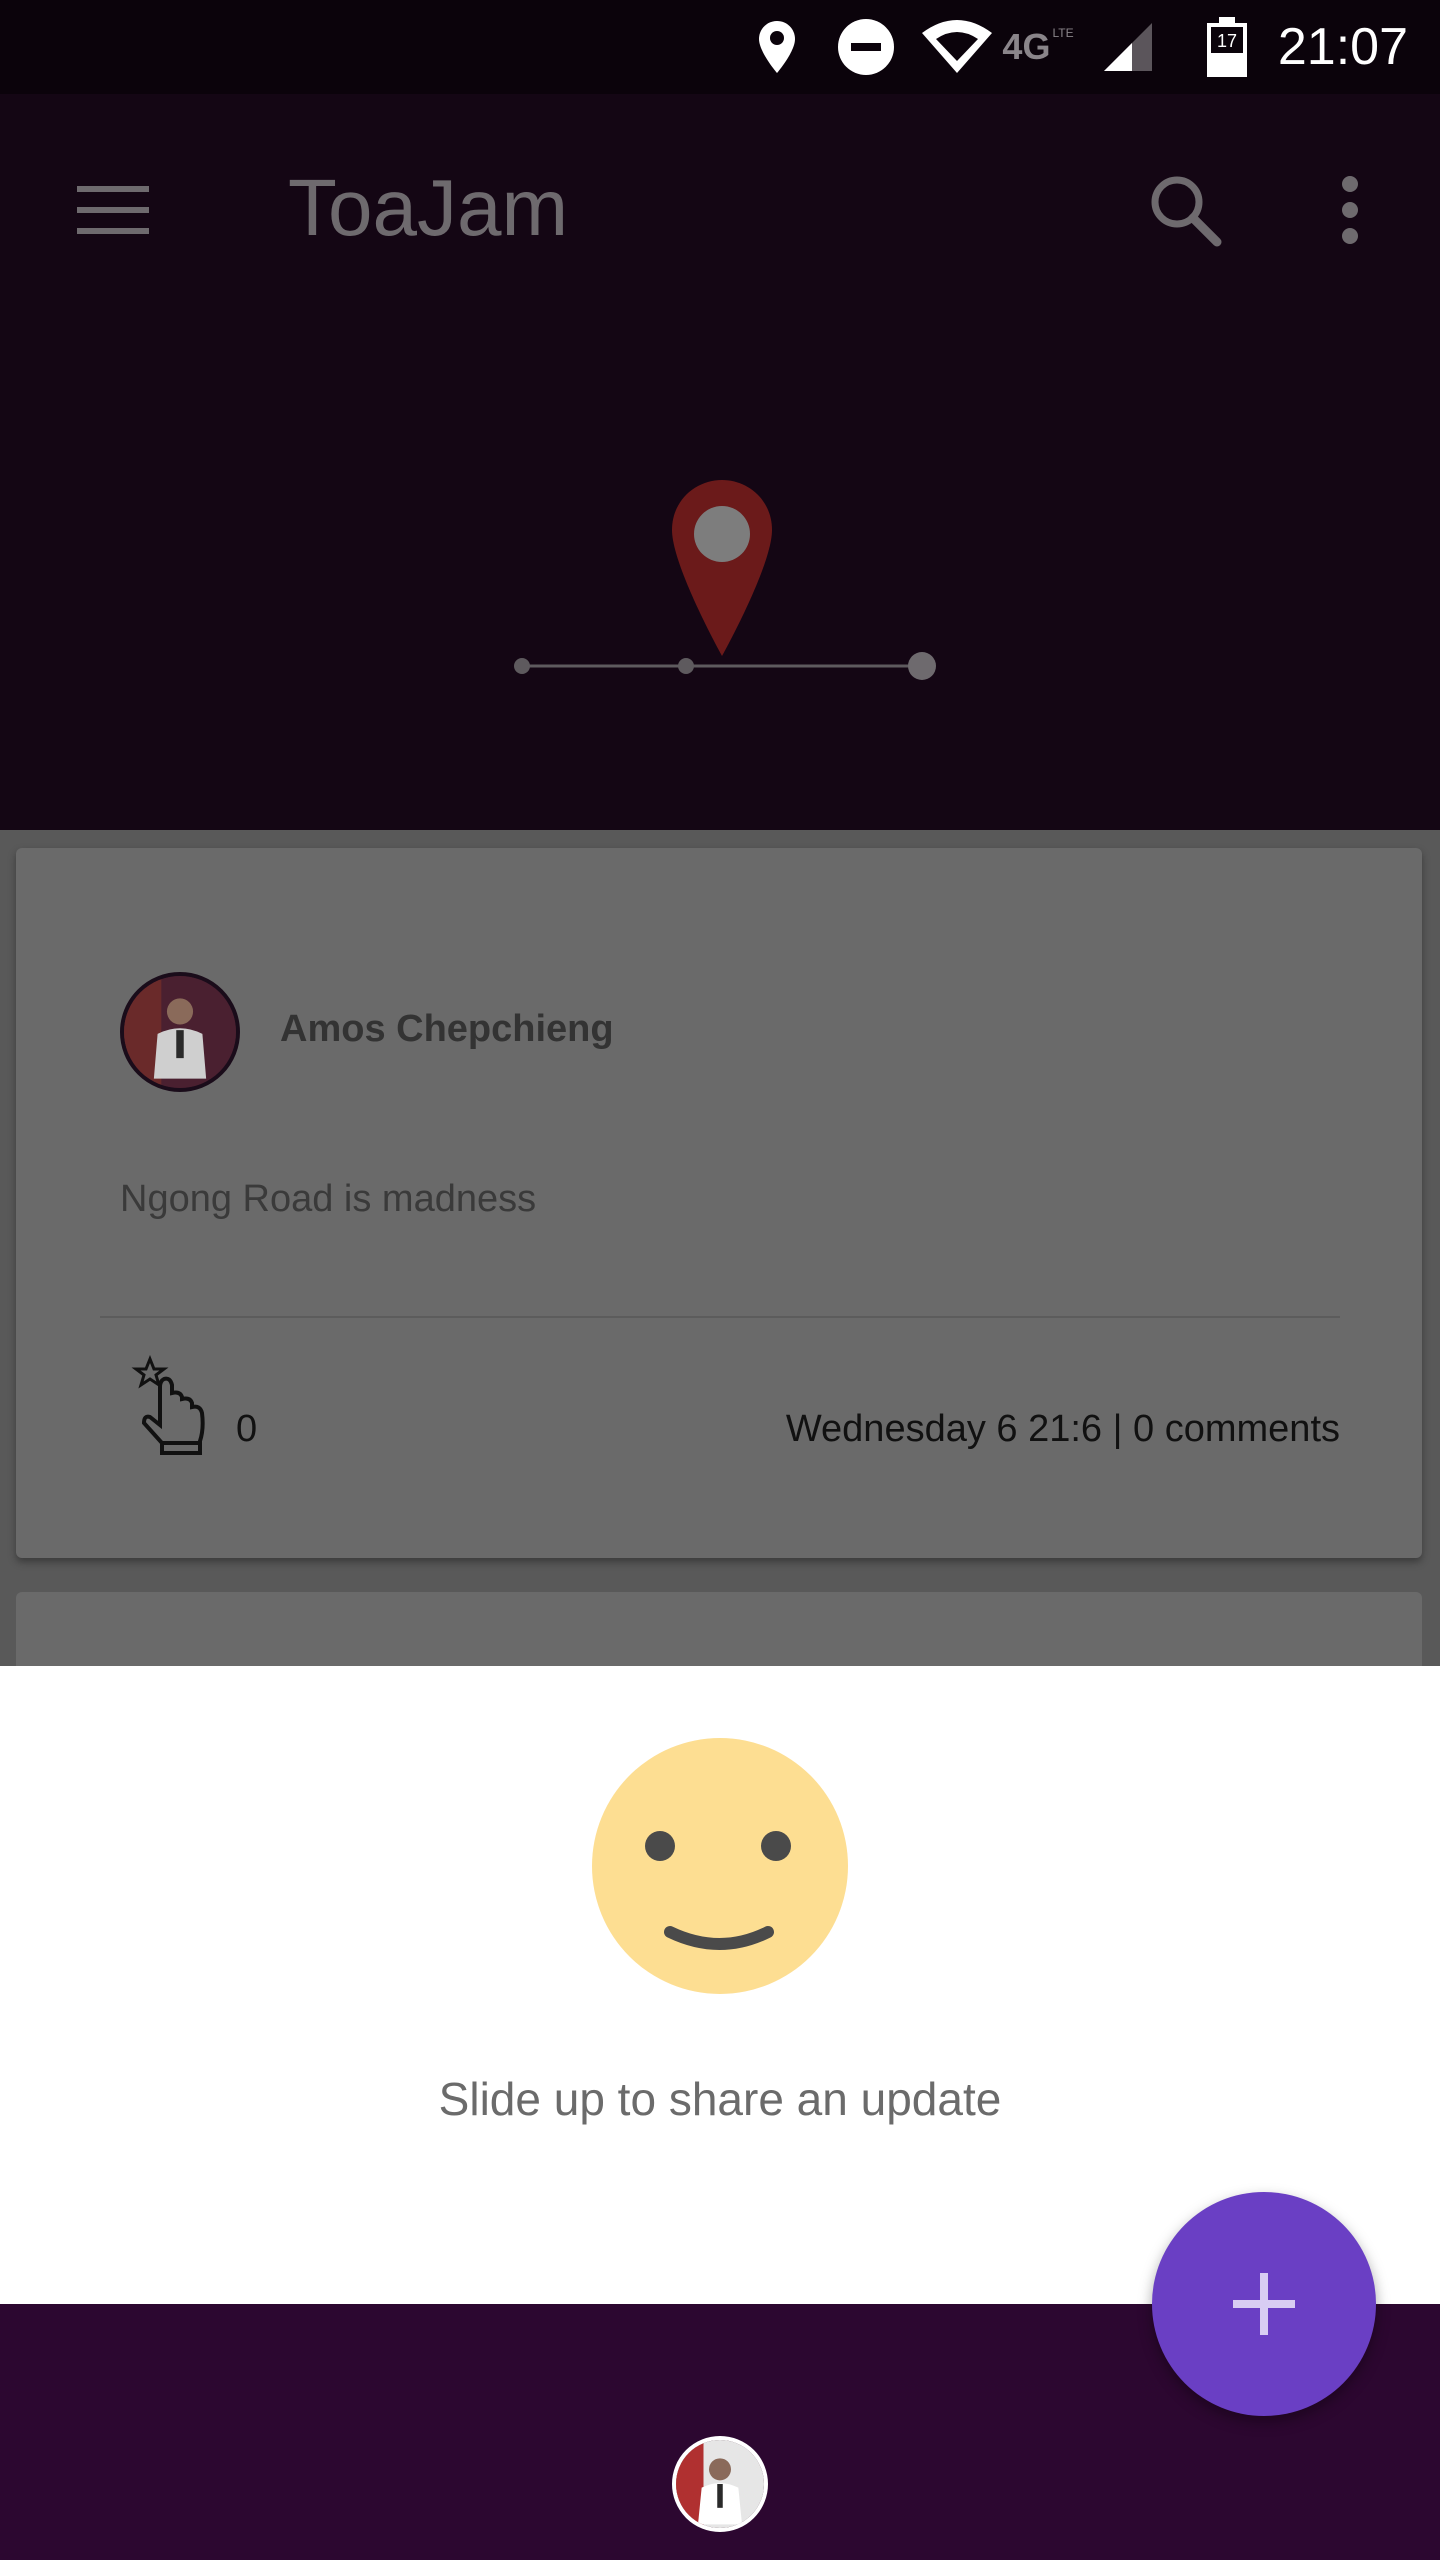  I want to click on add-update-button, so click(1264, 2304).